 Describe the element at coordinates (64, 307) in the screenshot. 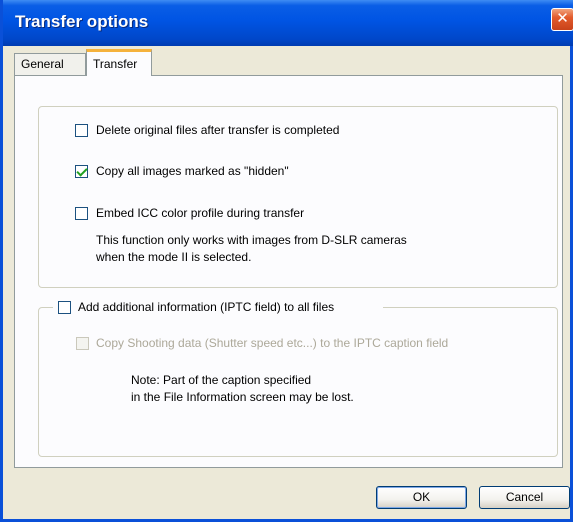

I see `add-iptc-checkbox` at that location.